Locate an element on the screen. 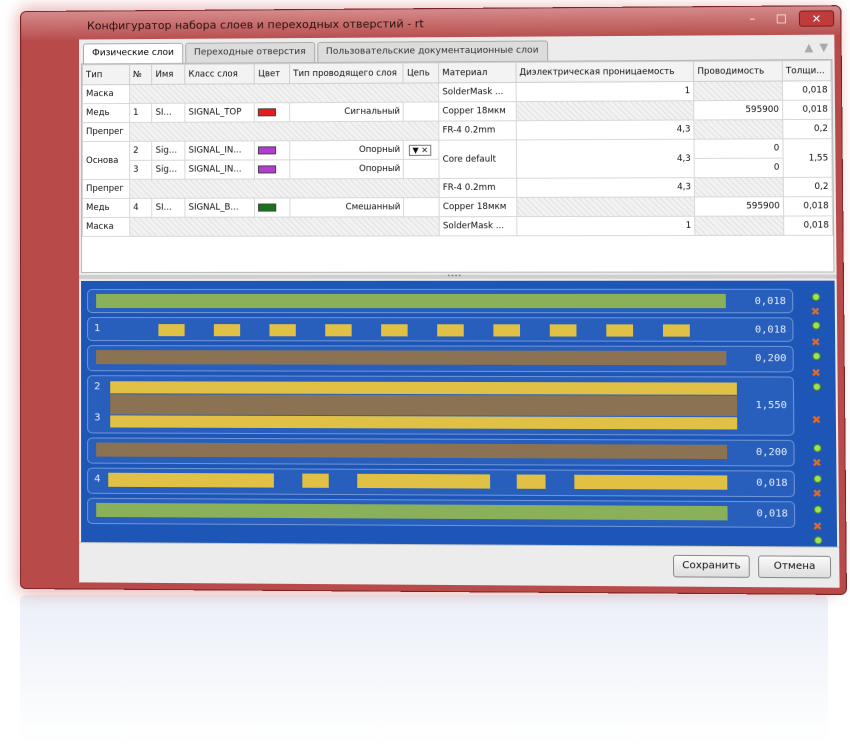  minimize-button: – is located at coordinates (752, 19).